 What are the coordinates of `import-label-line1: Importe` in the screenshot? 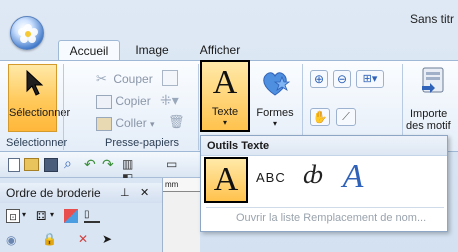 It's located at (429, 114).